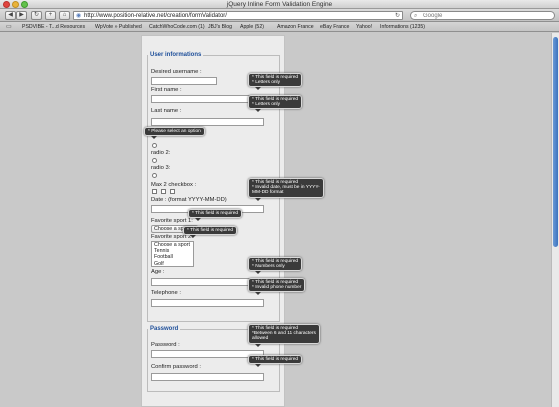  What do you see at coordinates (53, 27) in the screenshot?
I see `bookmark-item: PSDVIBE - T...d Resources` at bounding box center [53, 27].